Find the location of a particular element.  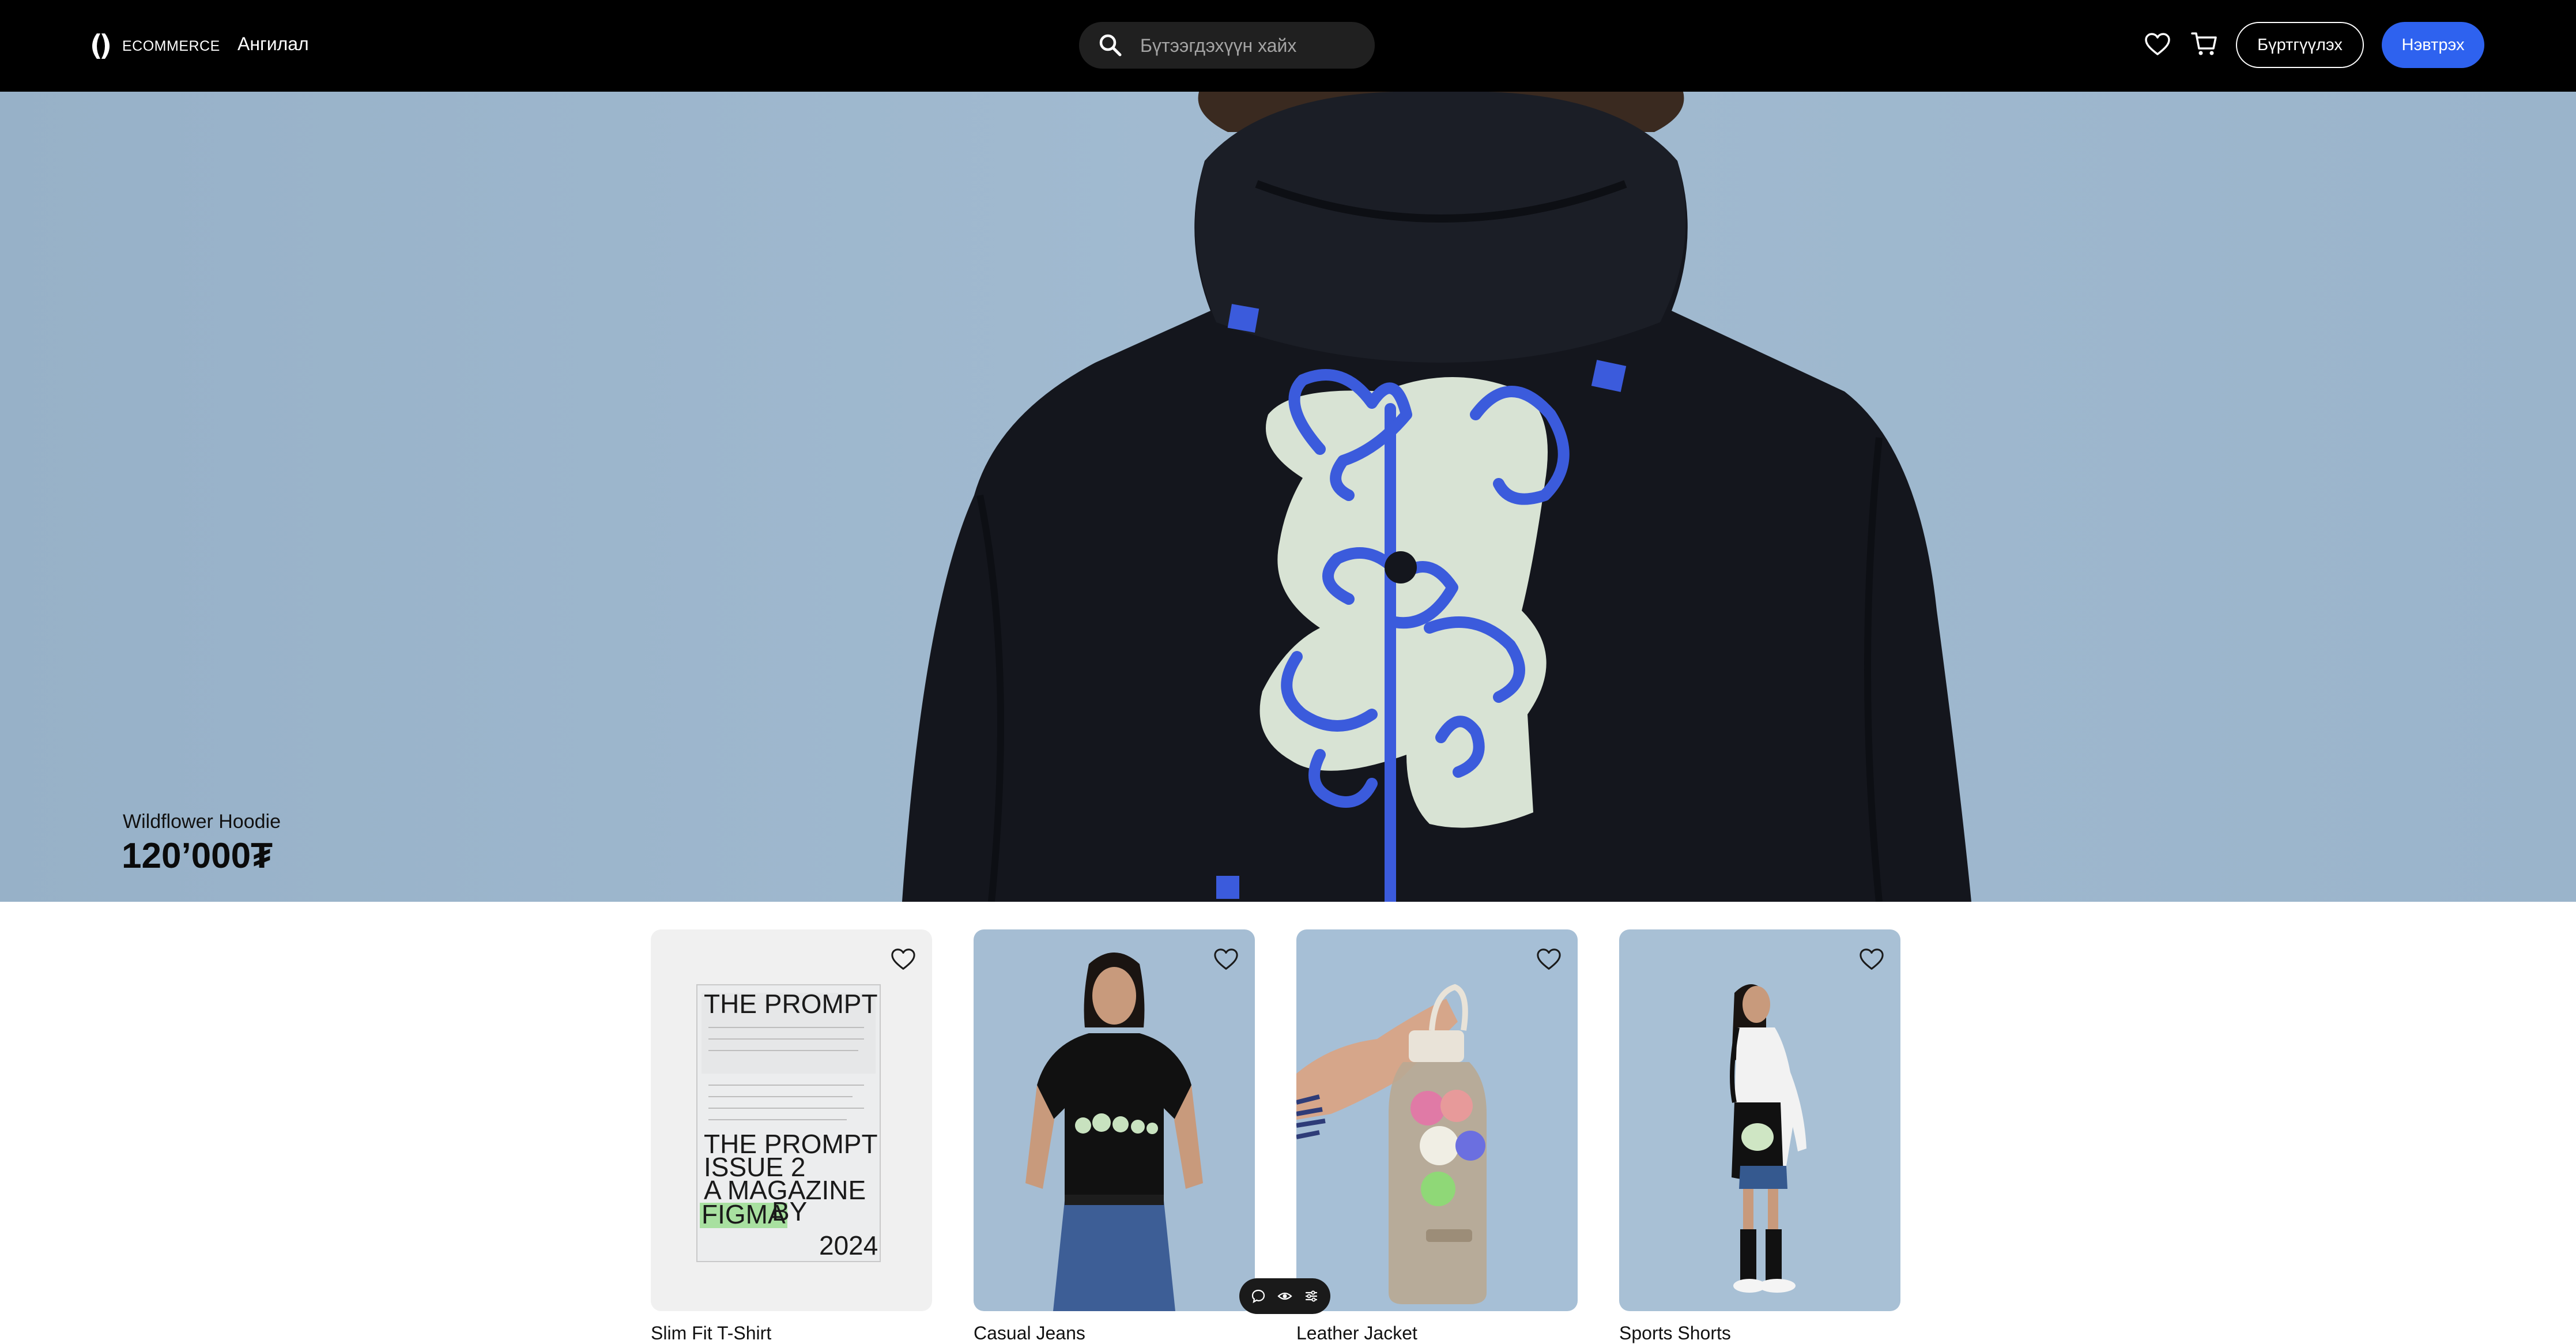

tshirt-model-image is located at coordinates (1114, 1120).